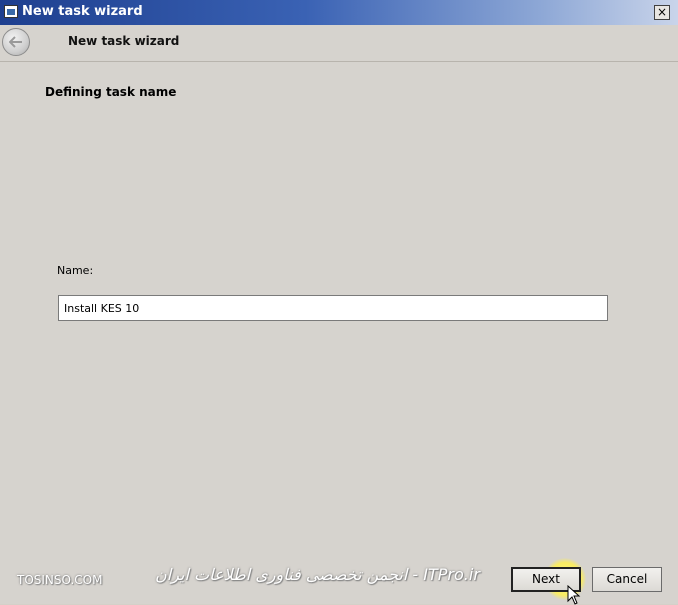 This screenshot has height=605, width=678. I want to click on back-button, so click(16, 42).